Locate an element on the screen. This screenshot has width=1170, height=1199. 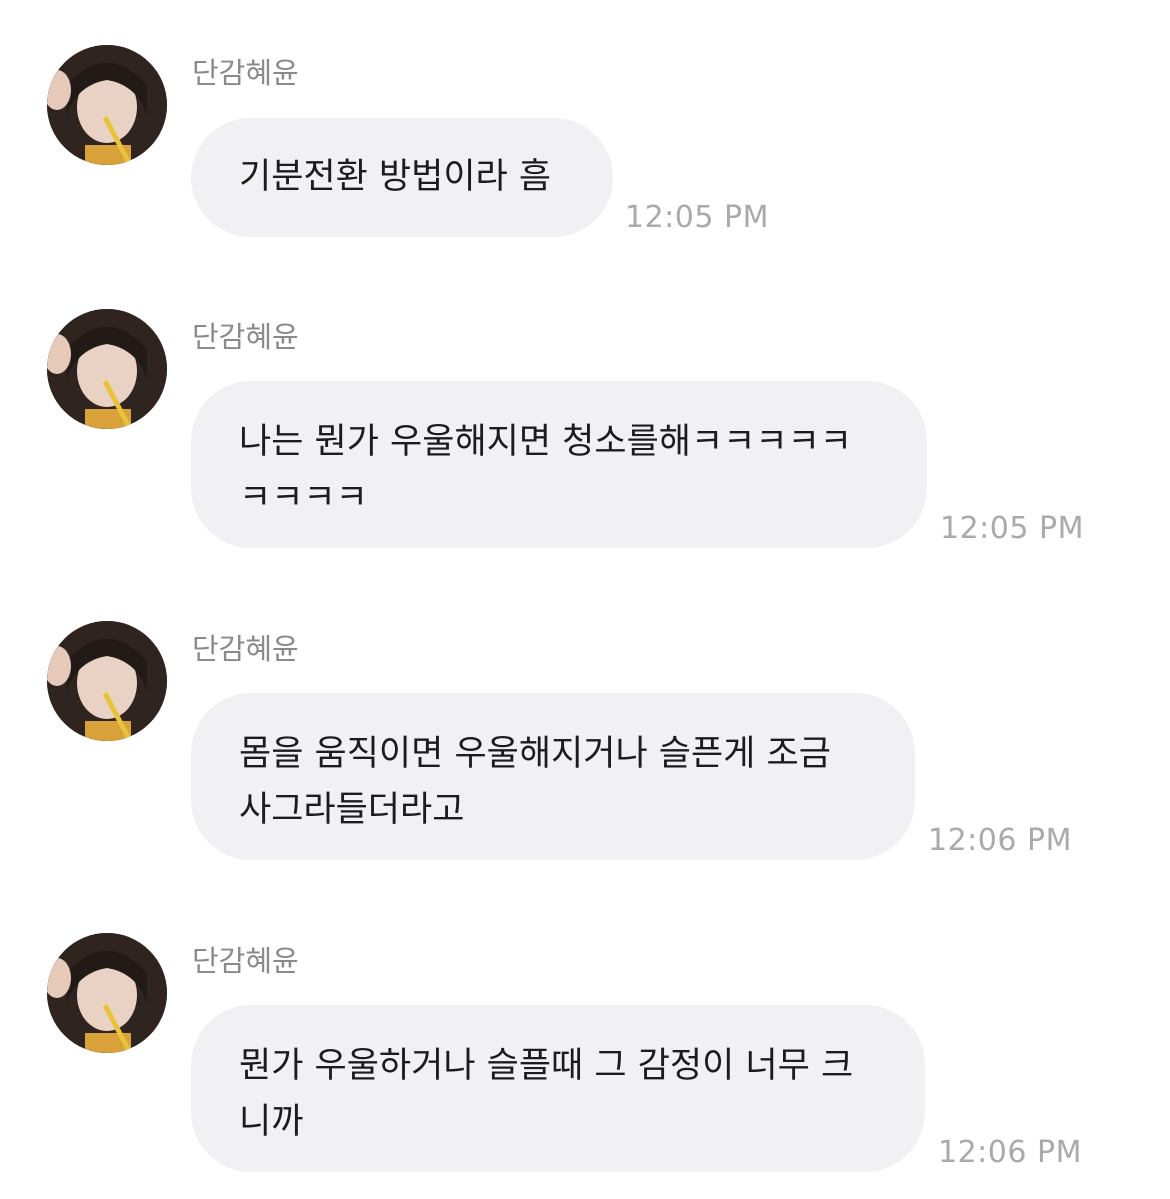
message-bubble: 몸을 움직이면 우울해지거나 슬픈게 조금 사그라들더라고 is located at coordinates (553, 776).